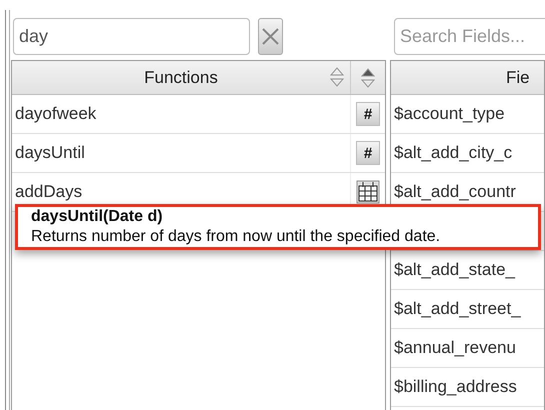  Describe the element at coordinates (455, 348) in the screenshot. I see `field-name: $annual_revenu` at that location.